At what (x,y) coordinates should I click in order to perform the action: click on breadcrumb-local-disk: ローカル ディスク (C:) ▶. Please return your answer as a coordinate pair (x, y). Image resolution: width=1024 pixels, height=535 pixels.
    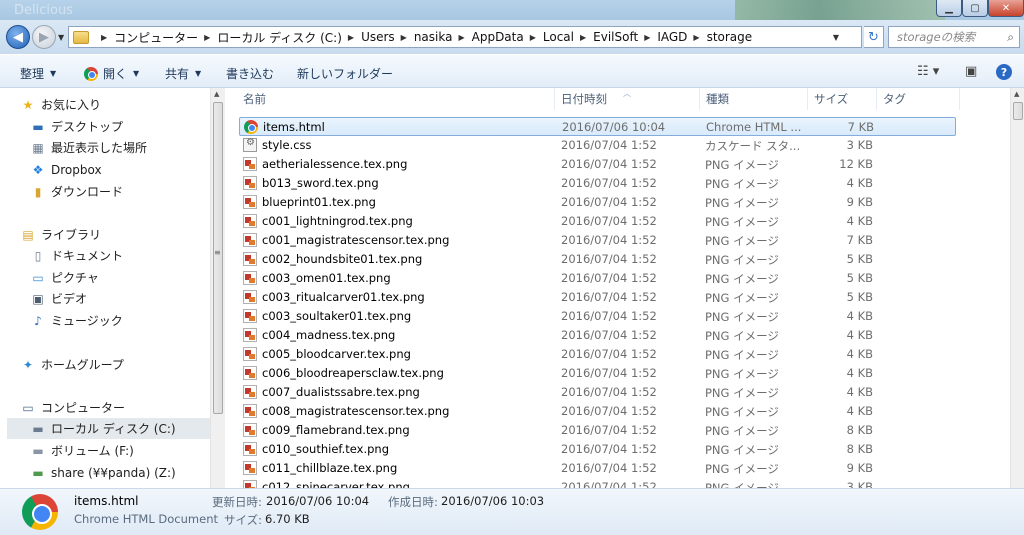
    Looking at the image, I should click on (289, 37).